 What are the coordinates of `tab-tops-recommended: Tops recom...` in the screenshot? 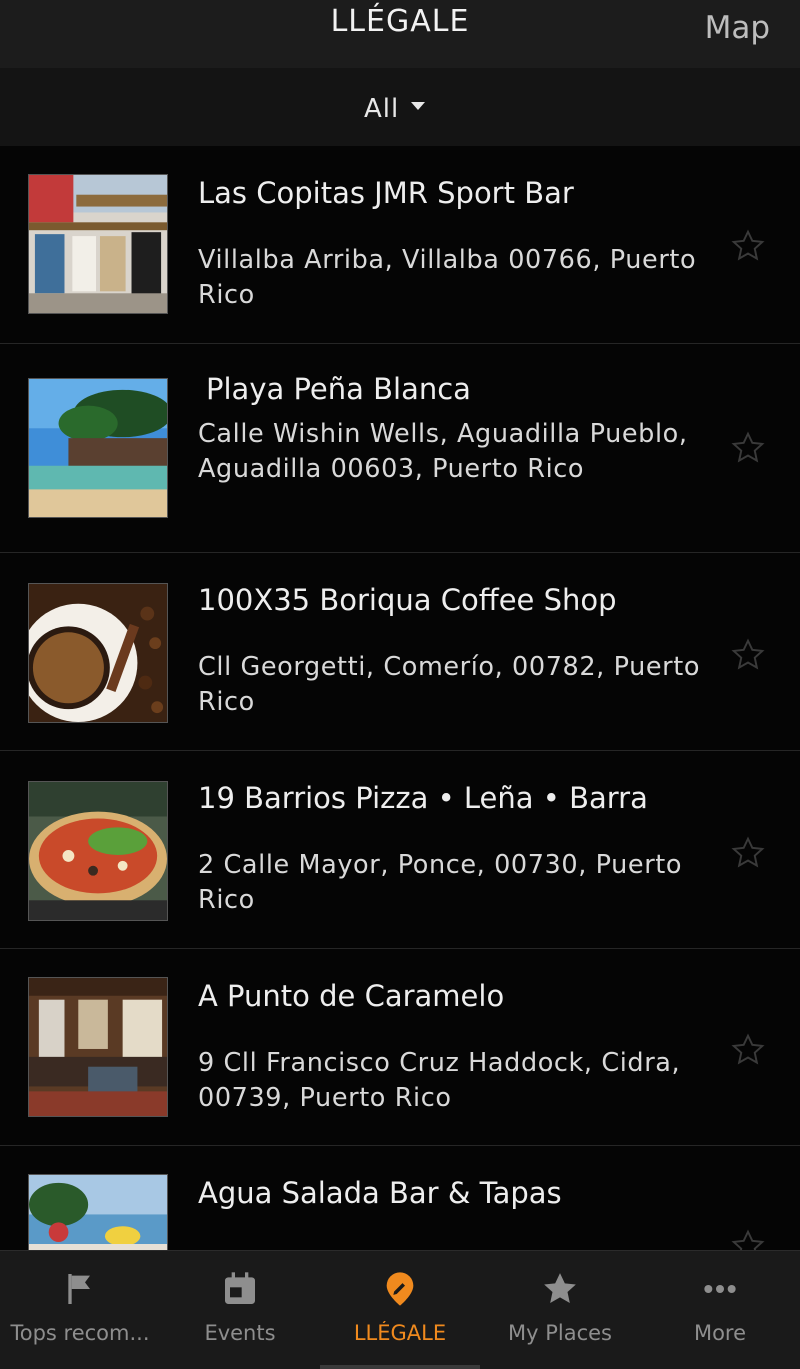 It's located at (80, 1310).